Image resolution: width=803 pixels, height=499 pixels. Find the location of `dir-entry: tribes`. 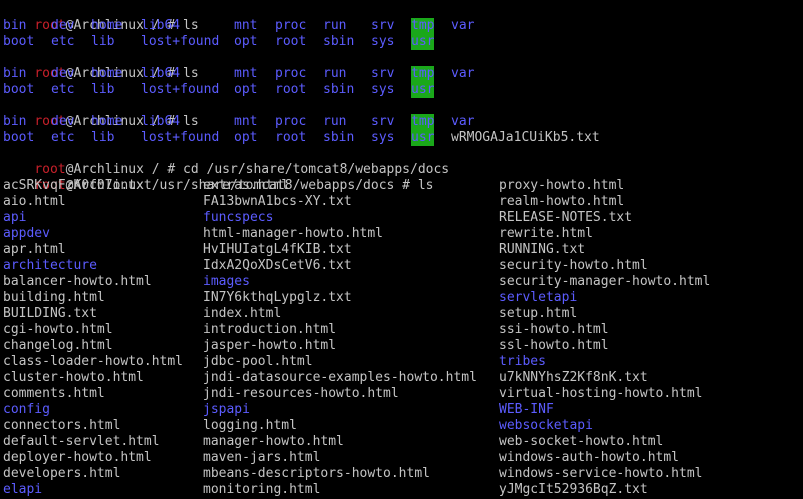

dir-entry: tribes is located at coordinates (522, 361).